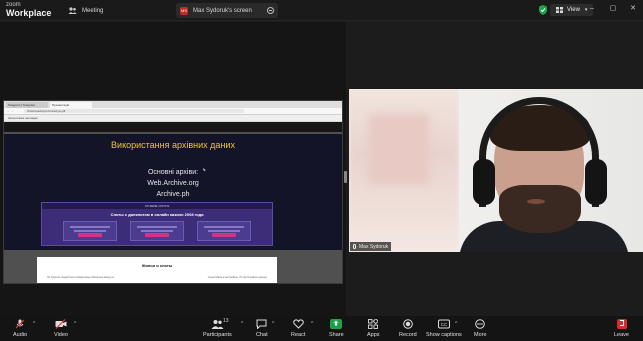  I want to click on participant-name: Max Sydoruk, so click(374, 246).